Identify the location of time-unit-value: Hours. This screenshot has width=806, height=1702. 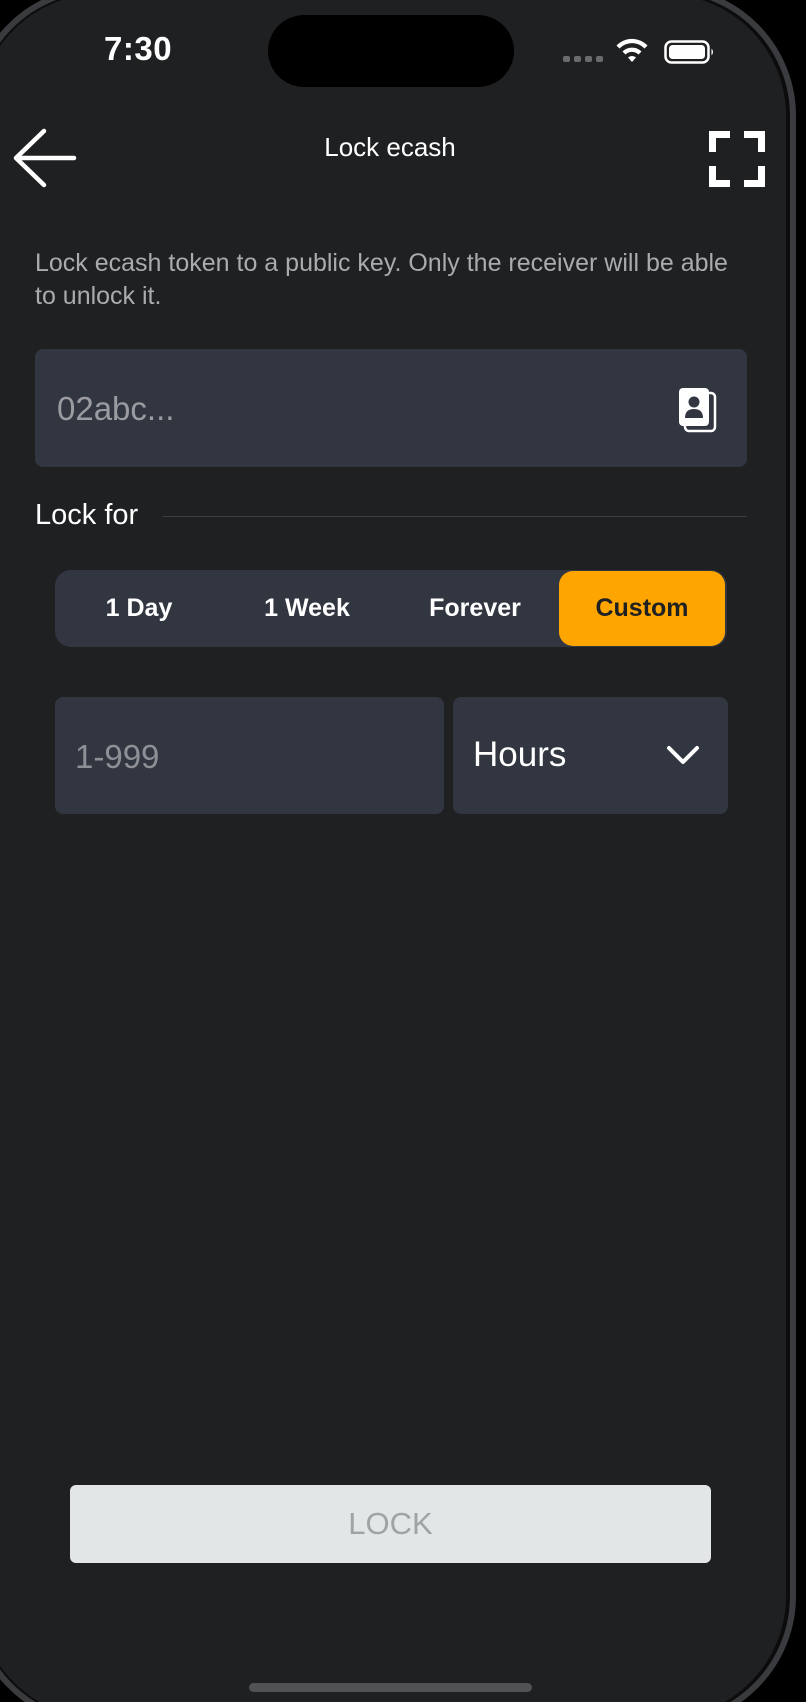
(520, 754).